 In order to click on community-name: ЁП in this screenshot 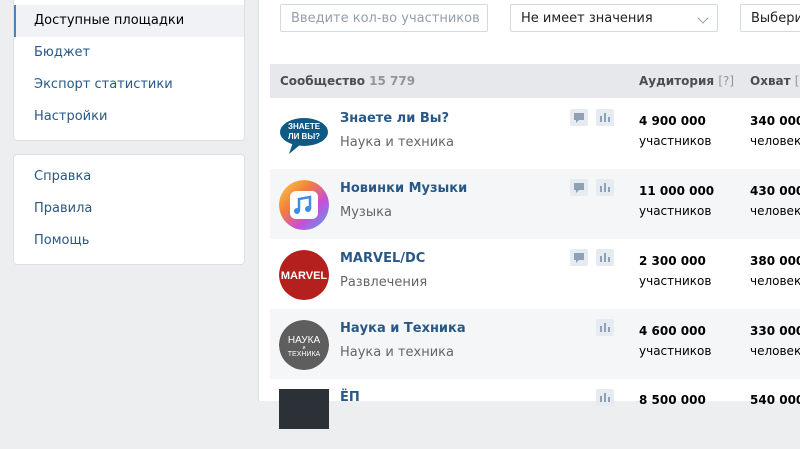, I will do `click(350, 397)`.